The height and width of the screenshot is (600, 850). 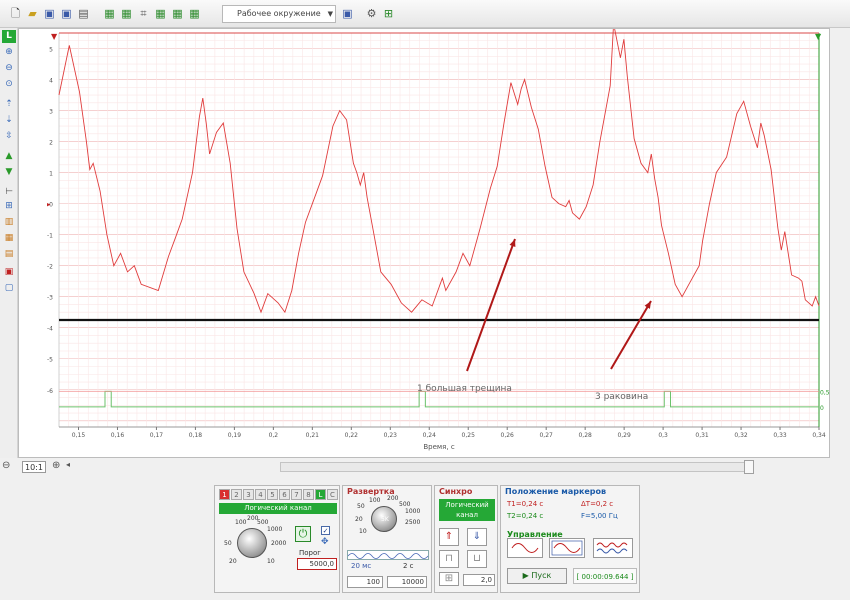 What do you see at coordinates (385, 519) in the screenshot?
I see `knob-label: 5K` at bounding box center [385, 519].